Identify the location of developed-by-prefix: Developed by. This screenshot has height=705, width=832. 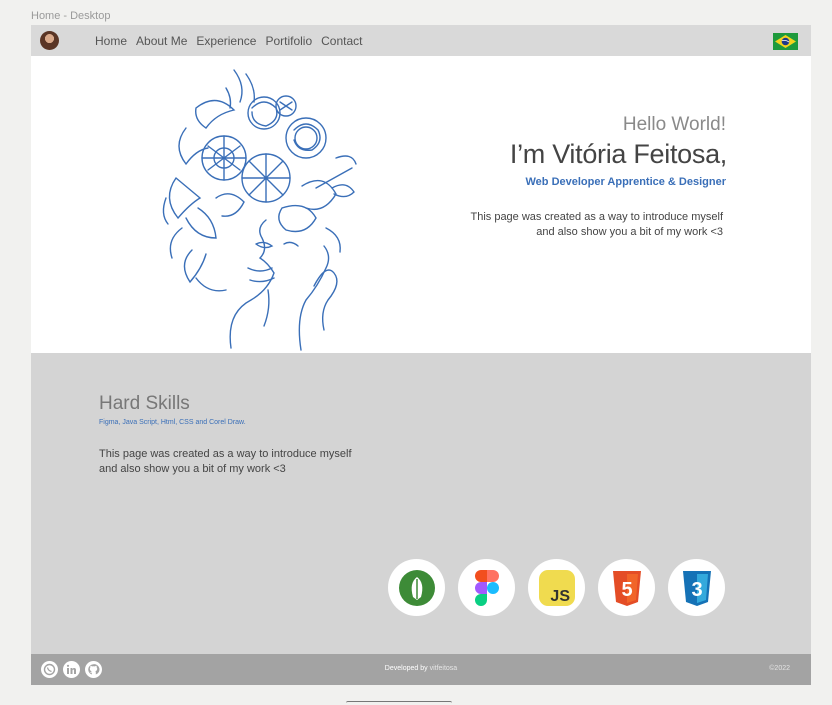
(406, 668).